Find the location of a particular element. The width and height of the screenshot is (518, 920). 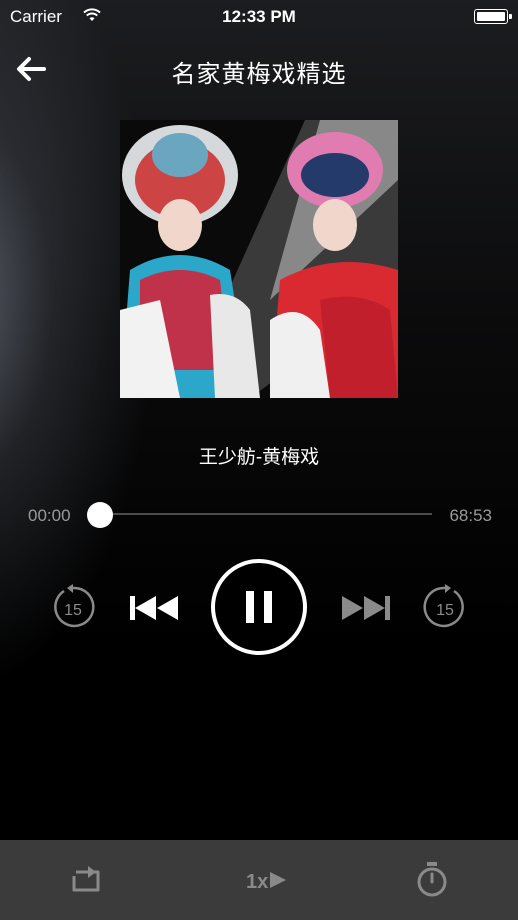

playback-speed-button: 1x is located at coordinates (266, 882).